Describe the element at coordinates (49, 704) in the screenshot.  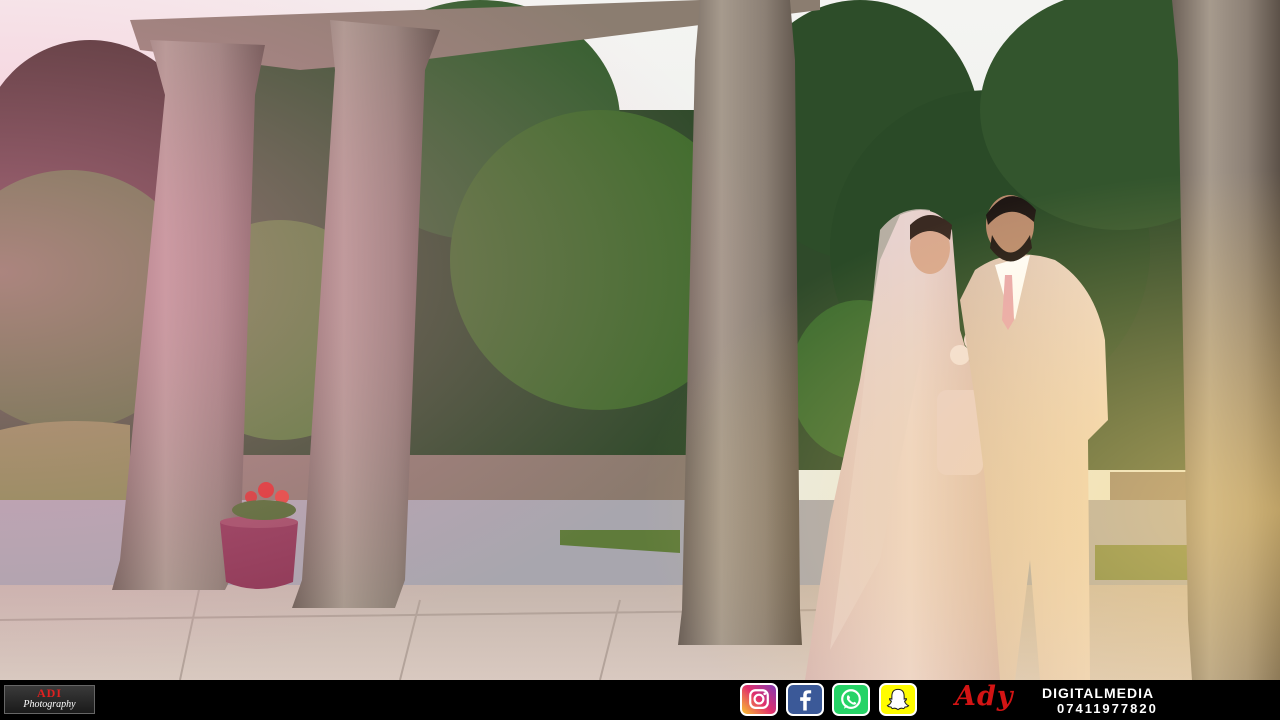
I see `logo-line-2: Photography` at that location.